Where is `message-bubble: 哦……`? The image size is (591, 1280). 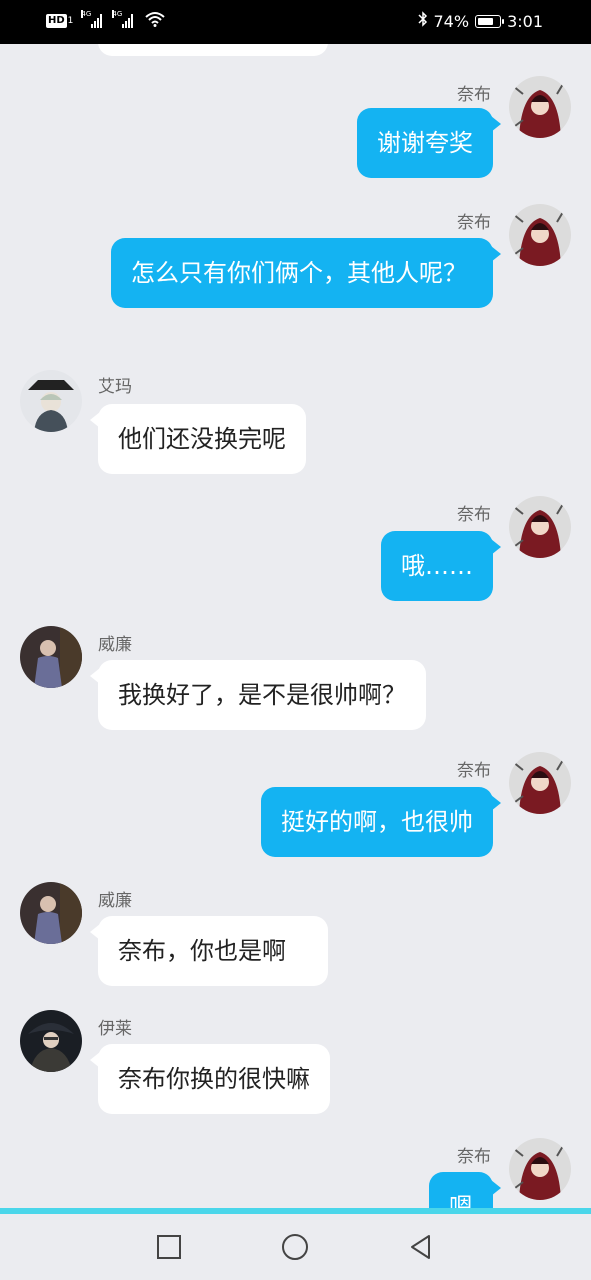 message-bubble: 哦…… is located at coordinates (441, 566).